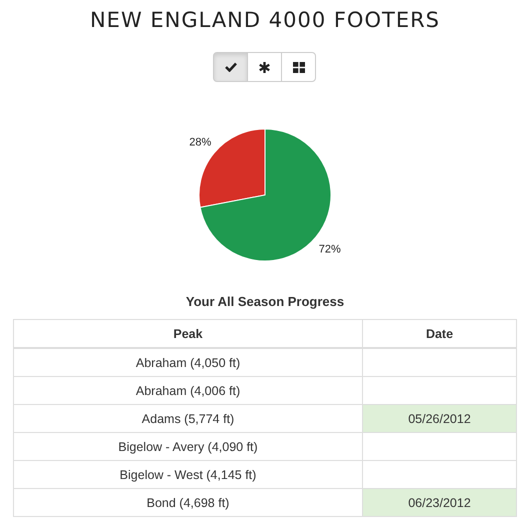 This screenshot has height=518, width=530. Describe the element at coordinates (265, 20) in the screenshot. I see `page-title: NEW ENGLAND 4000 FOOTERS` at that location.